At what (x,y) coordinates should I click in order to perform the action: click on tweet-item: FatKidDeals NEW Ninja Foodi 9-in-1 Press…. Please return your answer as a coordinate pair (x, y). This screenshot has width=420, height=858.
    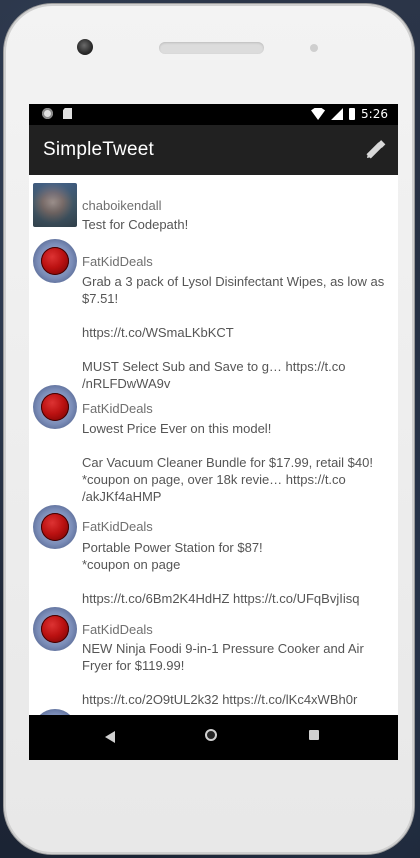
    Looking at the image, I should click on (213, 661).